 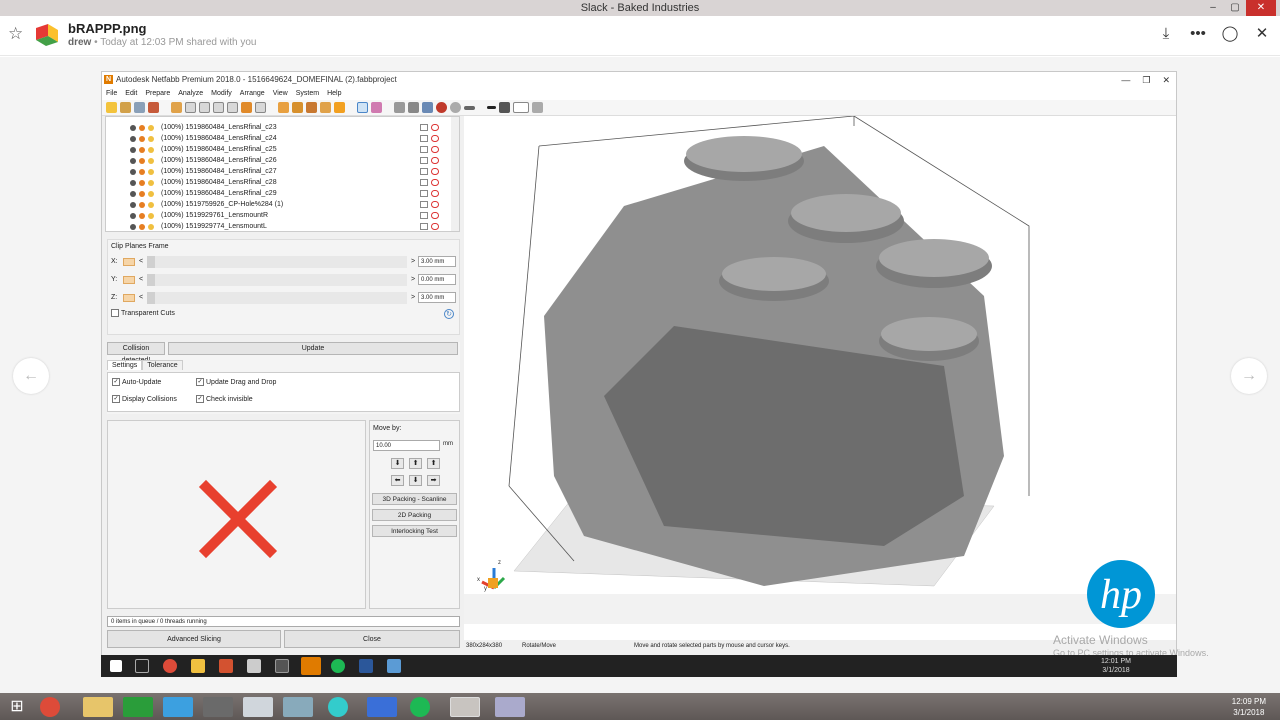 I want to click on clip-y-value: 0.00 mm, so click(x=437, y=279).